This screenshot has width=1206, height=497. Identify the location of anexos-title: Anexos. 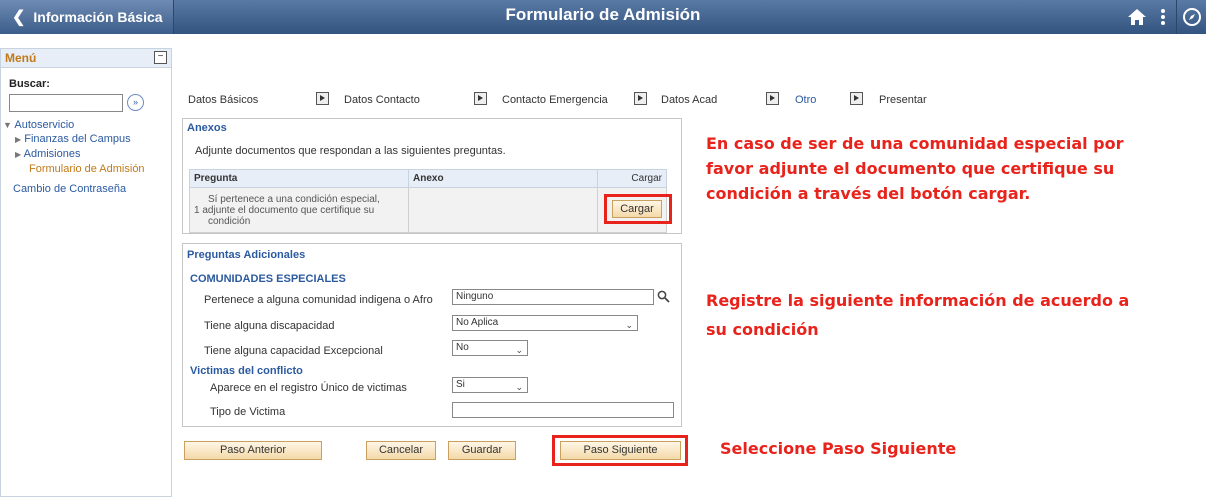
(207, 128).